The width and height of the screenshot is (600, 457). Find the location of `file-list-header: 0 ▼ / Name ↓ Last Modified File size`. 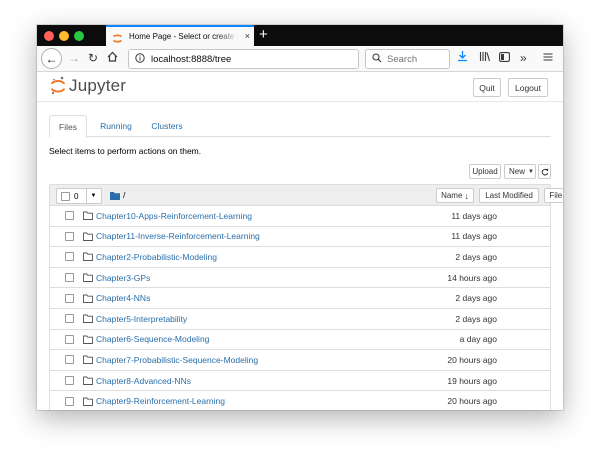

file-list-header: 0 ▼ / Name ↓ Last Modified File size is located at coordinates (306, 195).